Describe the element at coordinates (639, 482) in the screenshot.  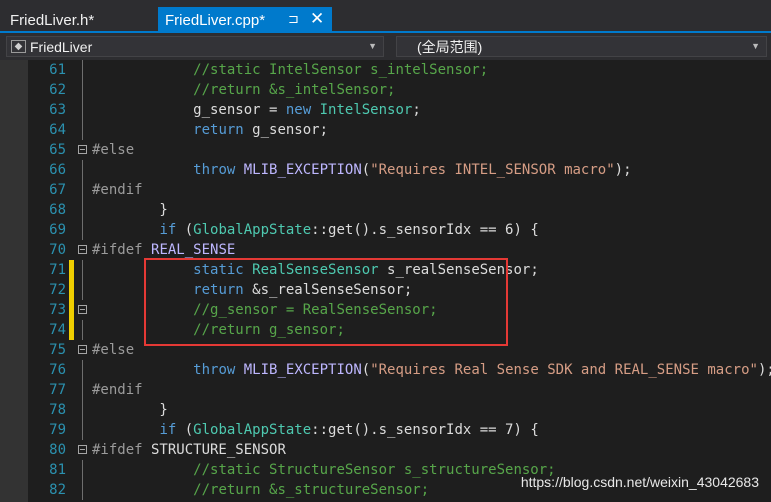
I see `watermark: https://blog.csdn.net/weixin_43042683` at that location.